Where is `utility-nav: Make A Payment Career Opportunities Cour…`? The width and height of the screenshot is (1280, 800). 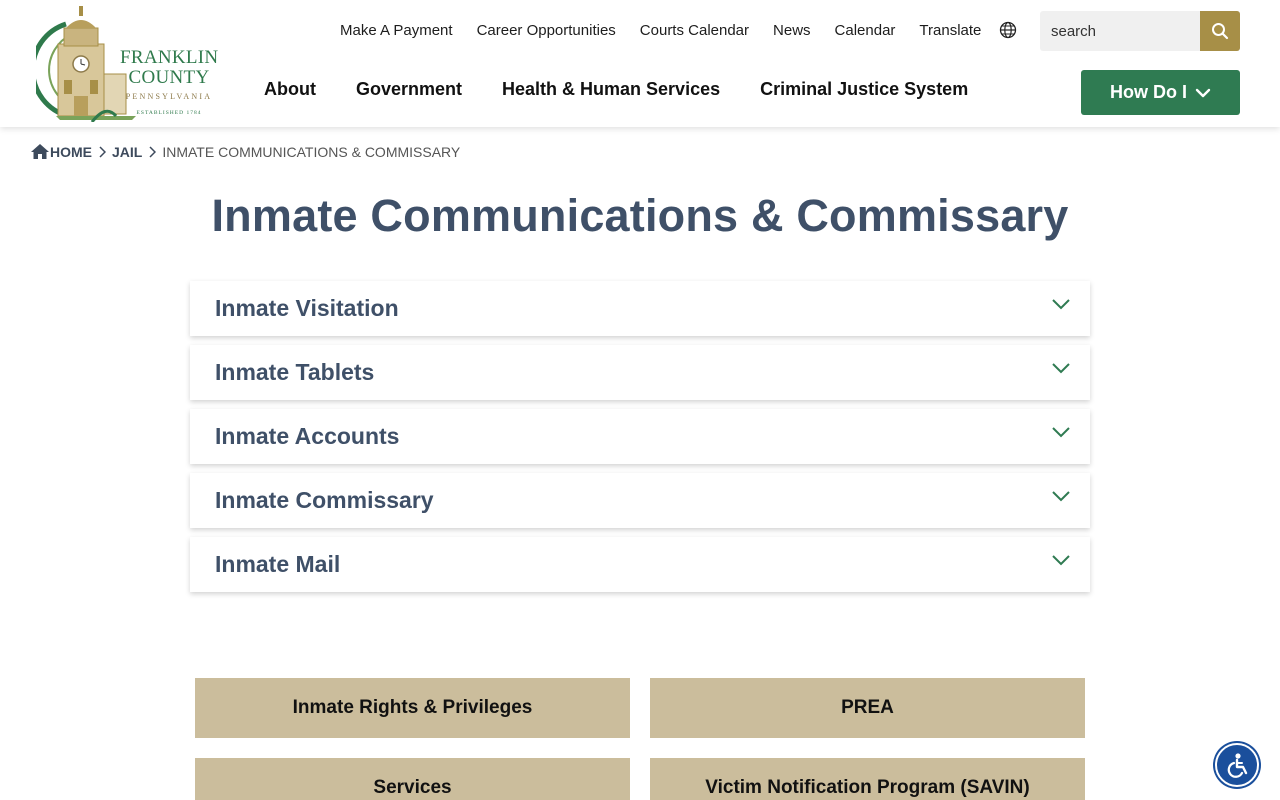 utility-nav: Make A Payment Career Opportunities Cour… is located at coordinates (678, 30).